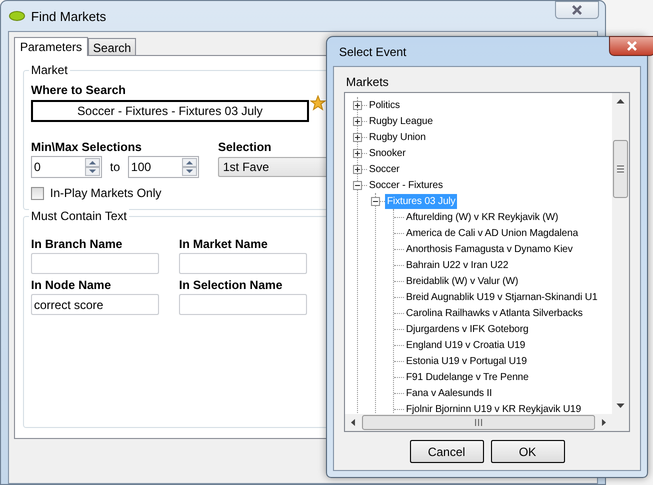 This screenshot has width=653, height=485. Describe the element at coordinates (494, 408) in the screenshot. I see `tree-item: Fjolnir Bjorninn U19 v KR Reykjavik U19` at that location.